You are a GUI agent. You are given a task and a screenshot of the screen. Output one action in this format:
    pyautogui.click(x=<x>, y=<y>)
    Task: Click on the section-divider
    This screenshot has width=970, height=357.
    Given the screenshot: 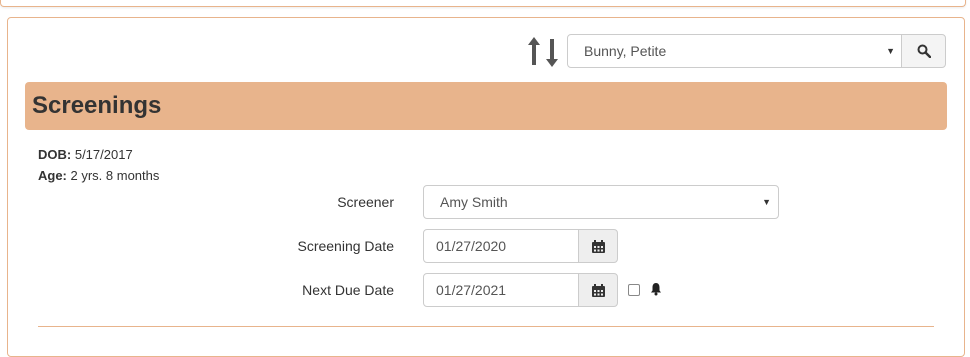 What is the action you would take?
    pyautogui.click(x=486, y=326)
    